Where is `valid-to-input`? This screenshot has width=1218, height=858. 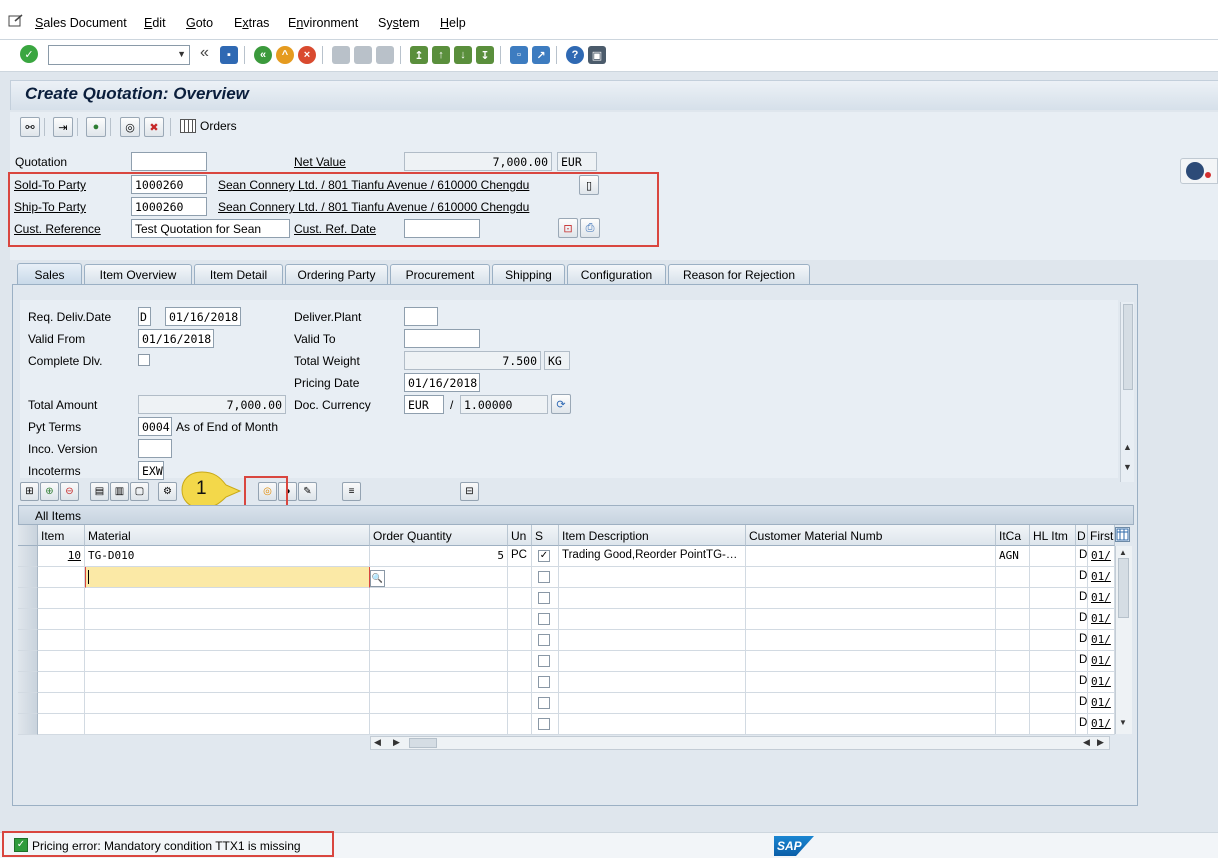
valid-to-input is located at coordinates (442, 338).